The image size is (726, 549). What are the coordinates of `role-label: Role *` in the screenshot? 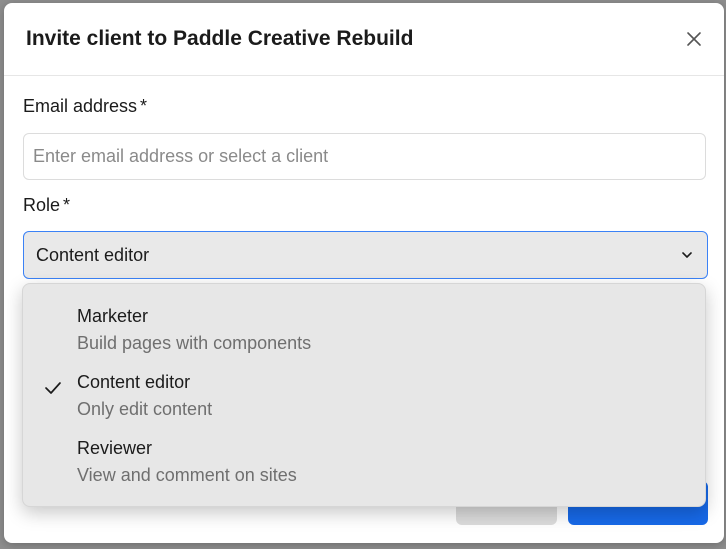 It's located at (46, 205).